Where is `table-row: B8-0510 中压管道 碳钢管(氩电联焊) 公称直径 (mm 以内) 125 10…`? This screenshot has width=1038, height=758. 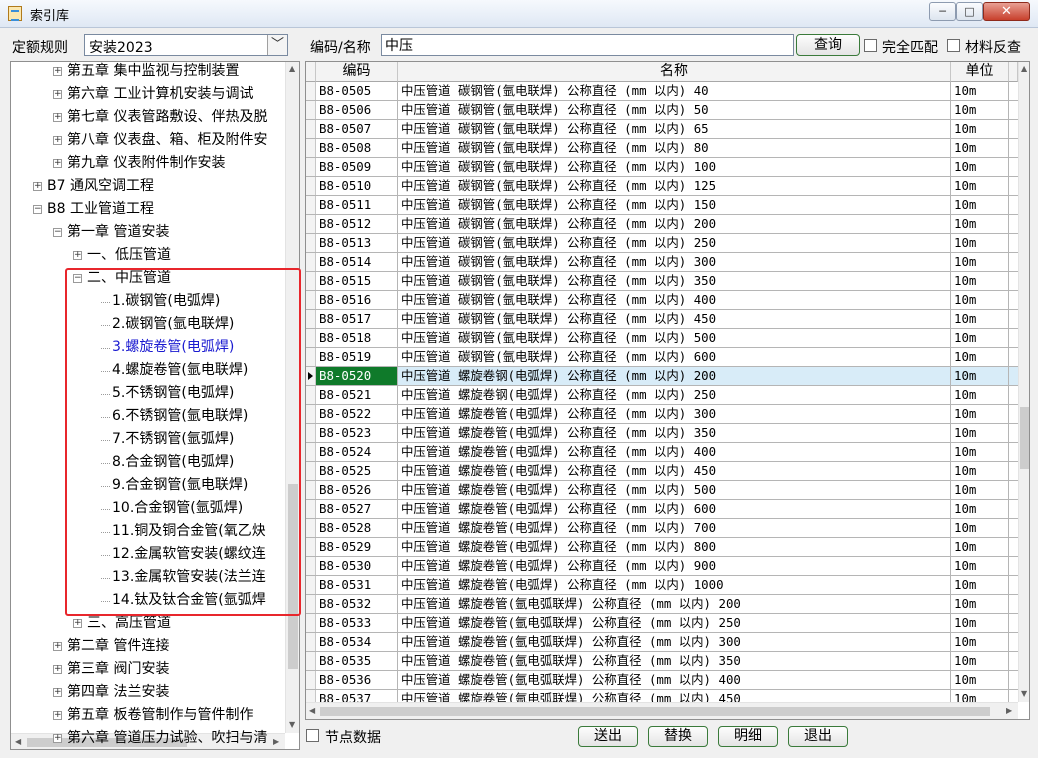 table-row: B8-0510 中压管道 碳钢管(氩电联焊) 公称直径 (mm 以内) 125 10… is located at coordinates (662, 186).